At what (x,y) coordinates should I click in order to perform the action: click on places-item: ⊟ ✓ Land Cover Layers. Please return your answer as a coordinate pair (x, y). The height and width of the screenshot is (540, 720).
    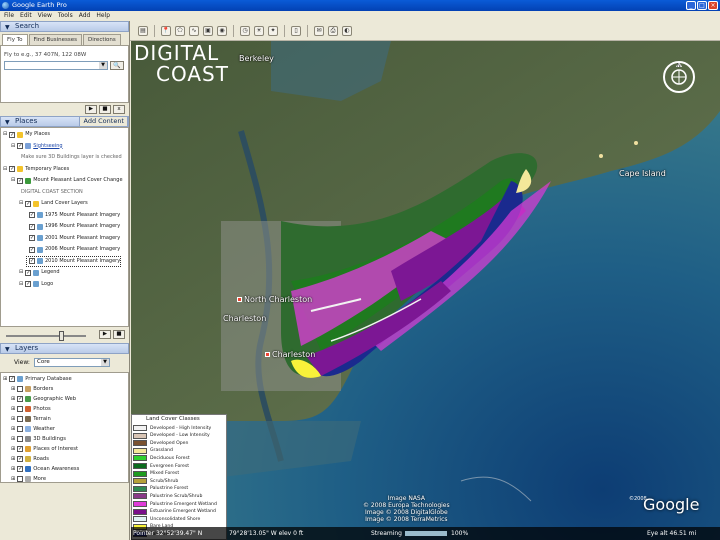
    Looking at the image, I should click on (53, 203).